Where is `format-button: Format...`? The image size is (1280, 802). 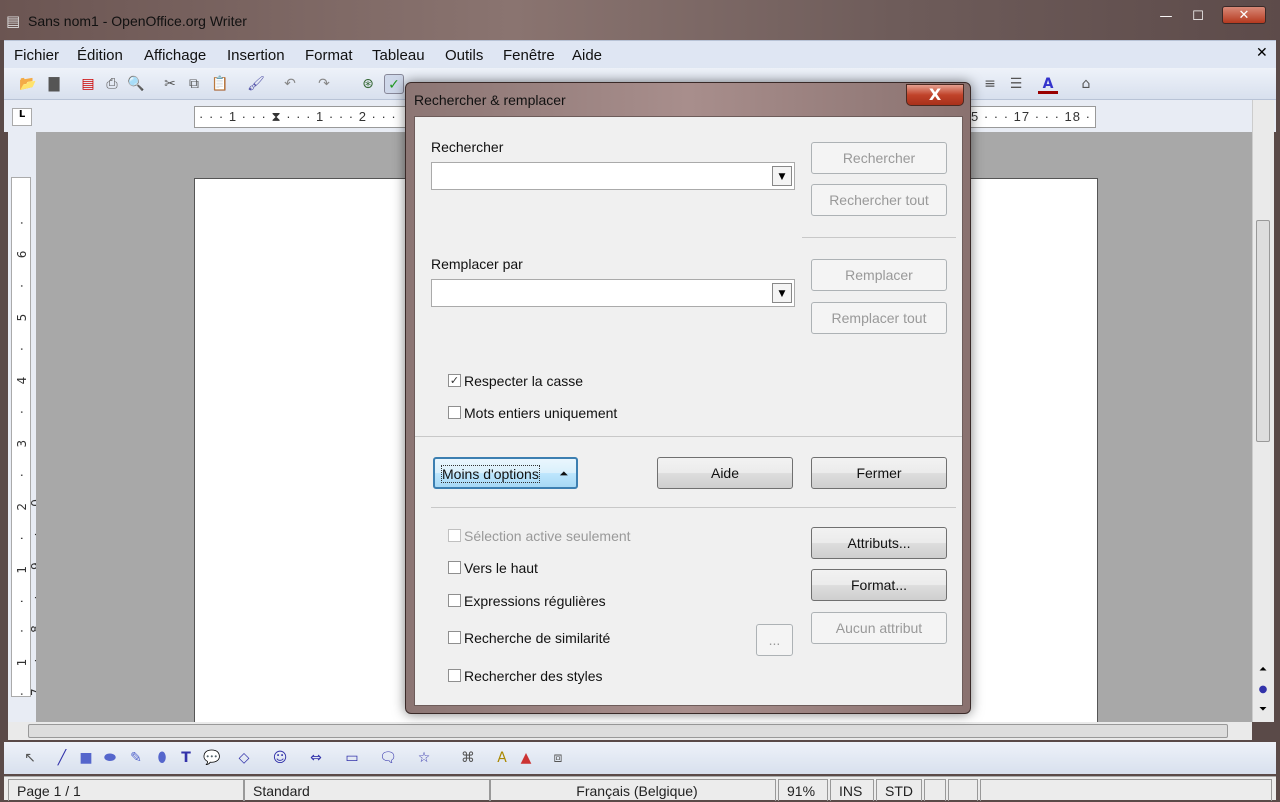 format-button: Format... is located at coordinates (879, 585).